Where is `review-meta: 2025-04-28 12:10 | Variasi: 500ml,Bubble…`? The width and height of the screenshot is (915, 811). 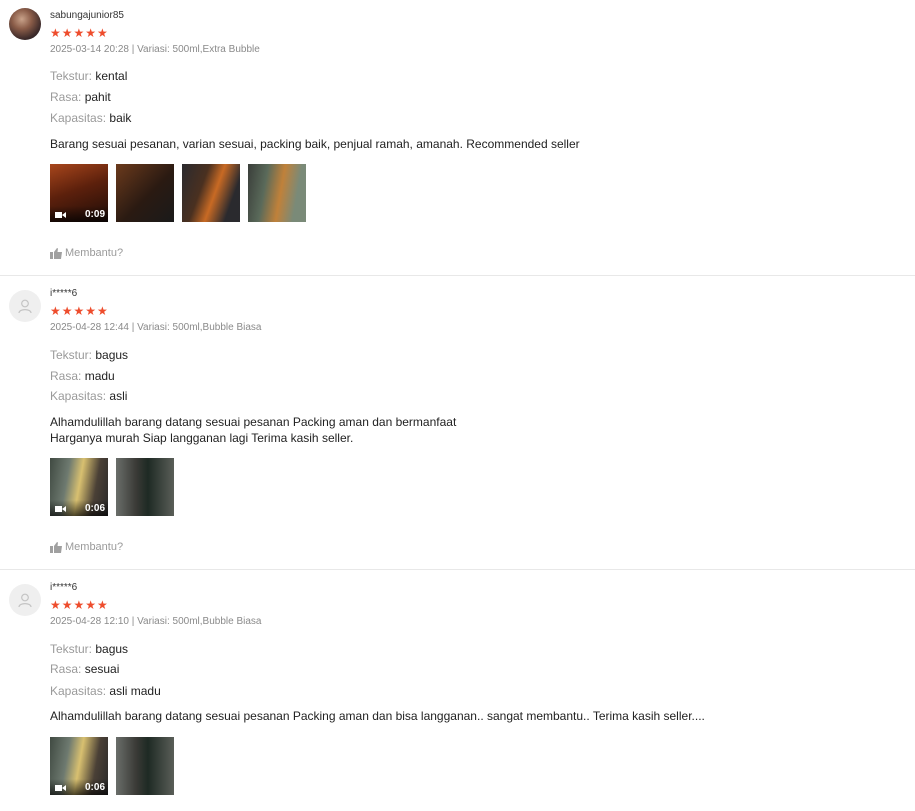 review-meta: 2025-04-28 12:10 | Variasi: 500ml,Bubble… is located at coordinates (155, 621).